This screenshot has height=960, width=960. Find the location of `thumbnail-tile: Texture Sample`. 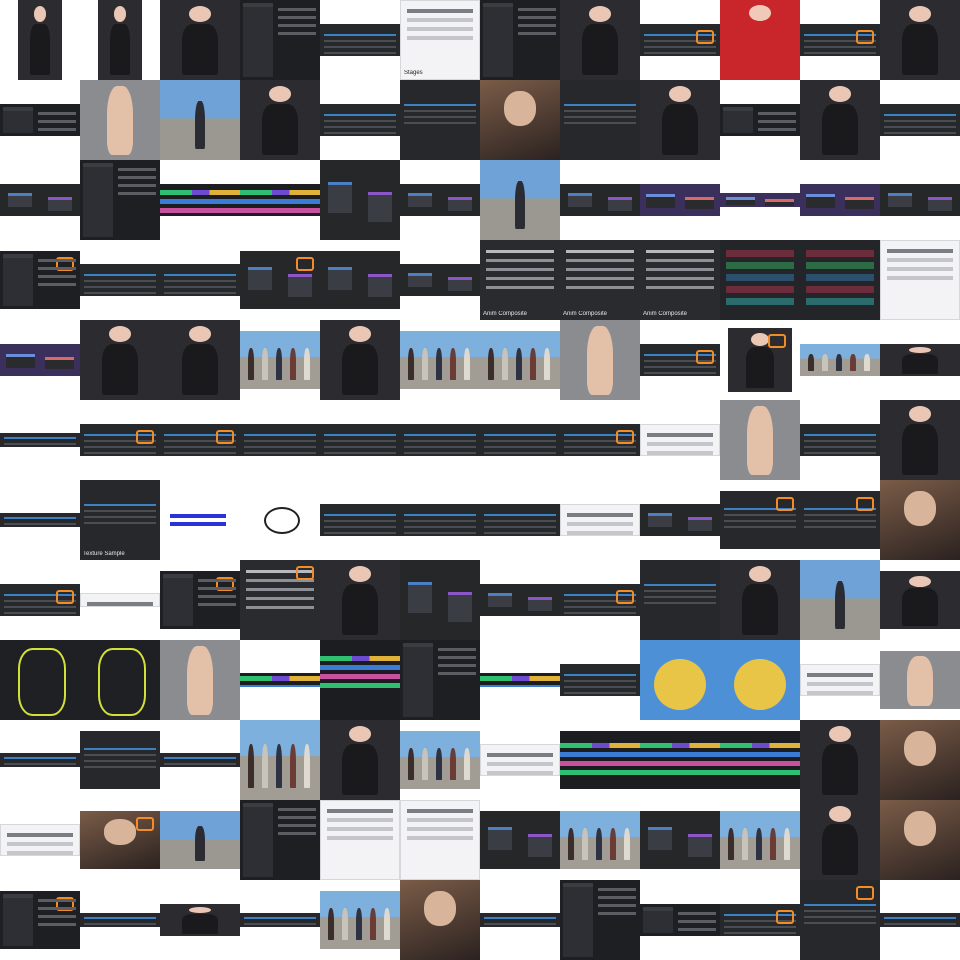

thumbnail-tile: Texture Sample is located at coordinates (120, 520).